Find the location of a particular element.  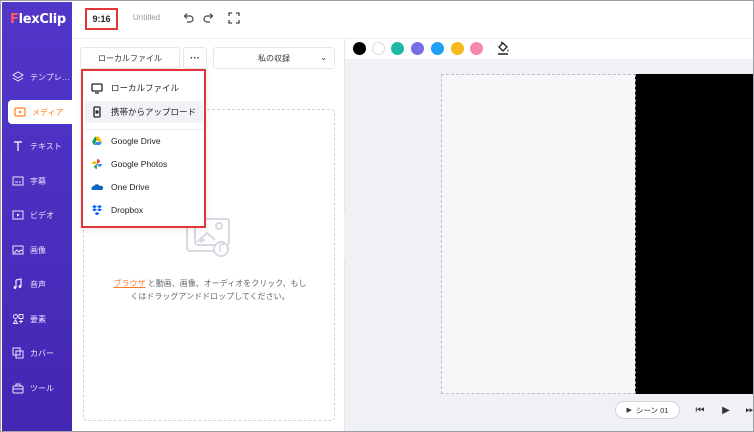

google-photos-icon is located at coordinates (97, 164).